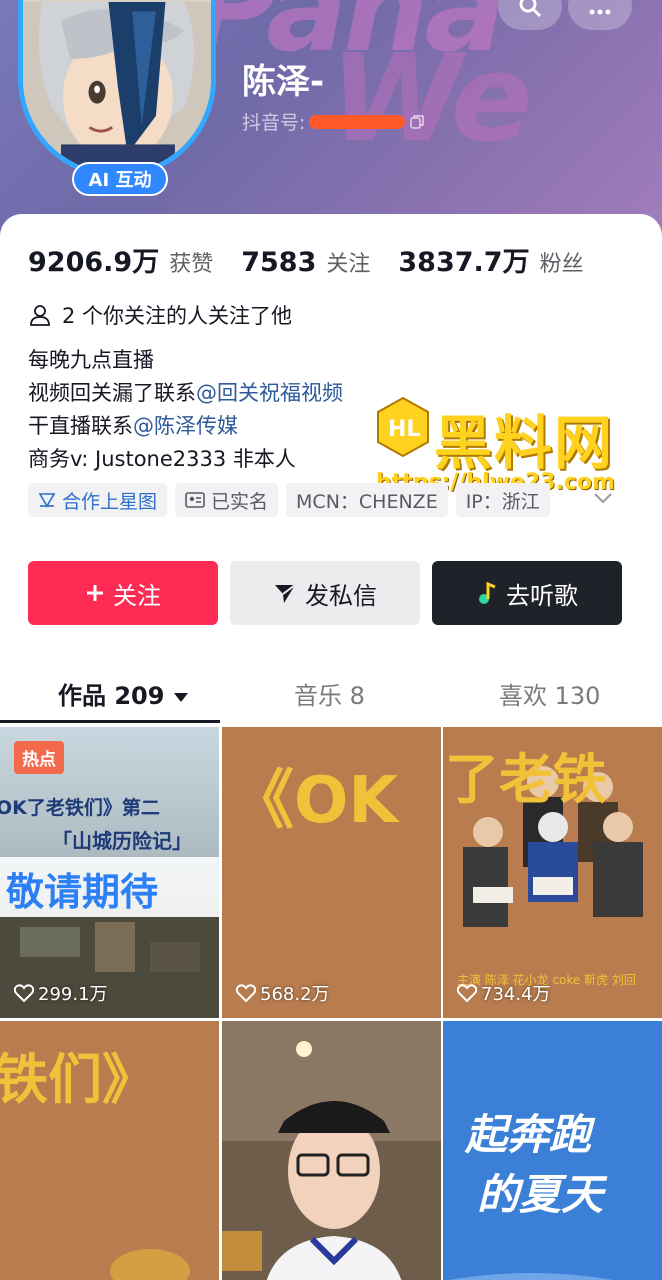  I want to click on stat-likes: 9206.9万 获赞, so click(120, 259).